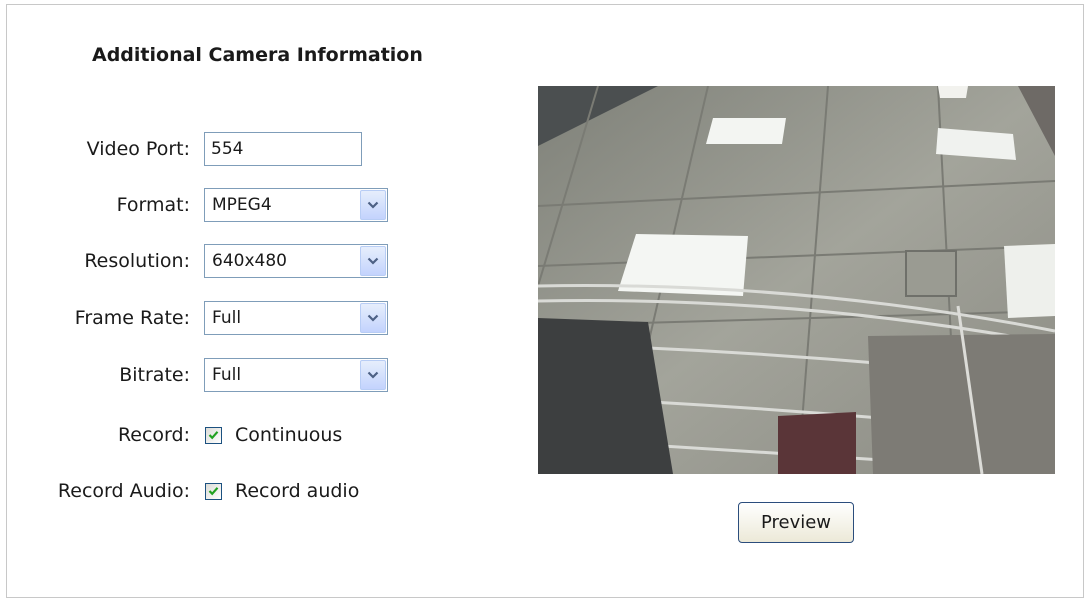 This screenshot has width=1089, height=602. I want to click on preview-button: Preview, so click(796, 522).